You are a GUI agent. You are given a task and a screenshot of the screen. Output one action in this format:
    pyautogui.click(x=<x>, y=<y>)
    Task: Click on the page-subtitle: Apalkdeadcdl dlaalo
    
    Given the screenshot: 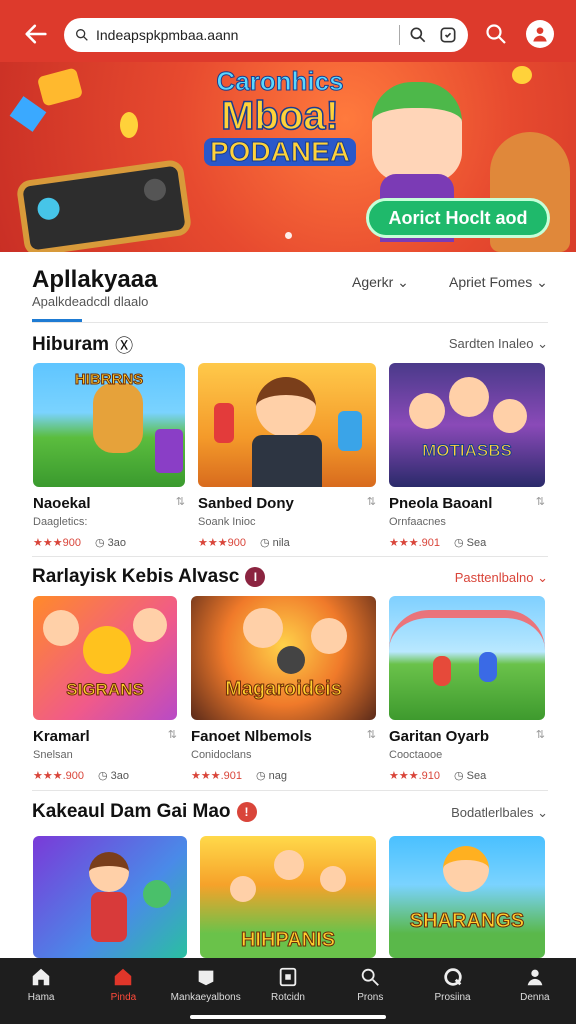 What is the action you would take?
    pyautogui.click(x=90, y=301)
    